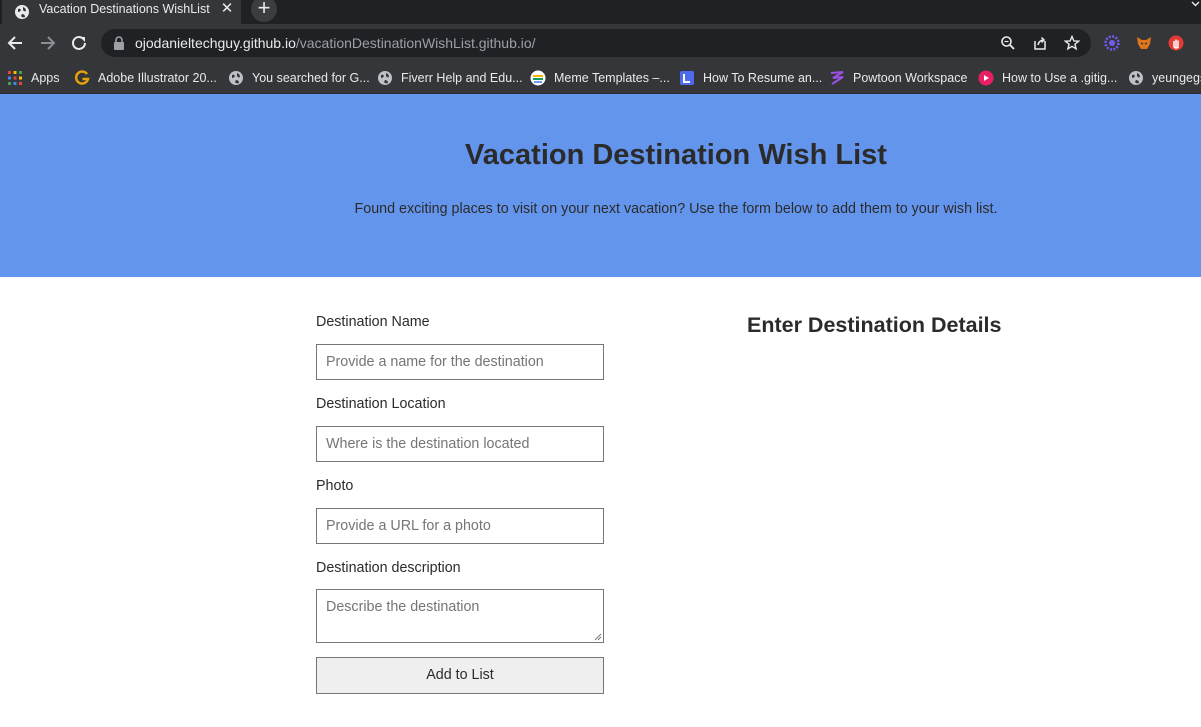 The image size is (1201, 727). What do you see at coordinates (600, 12) in the screenshot?
I see `browser-tab-strip: Vacation Destinations WishList ✕ +` at bounding box center [600, 12].